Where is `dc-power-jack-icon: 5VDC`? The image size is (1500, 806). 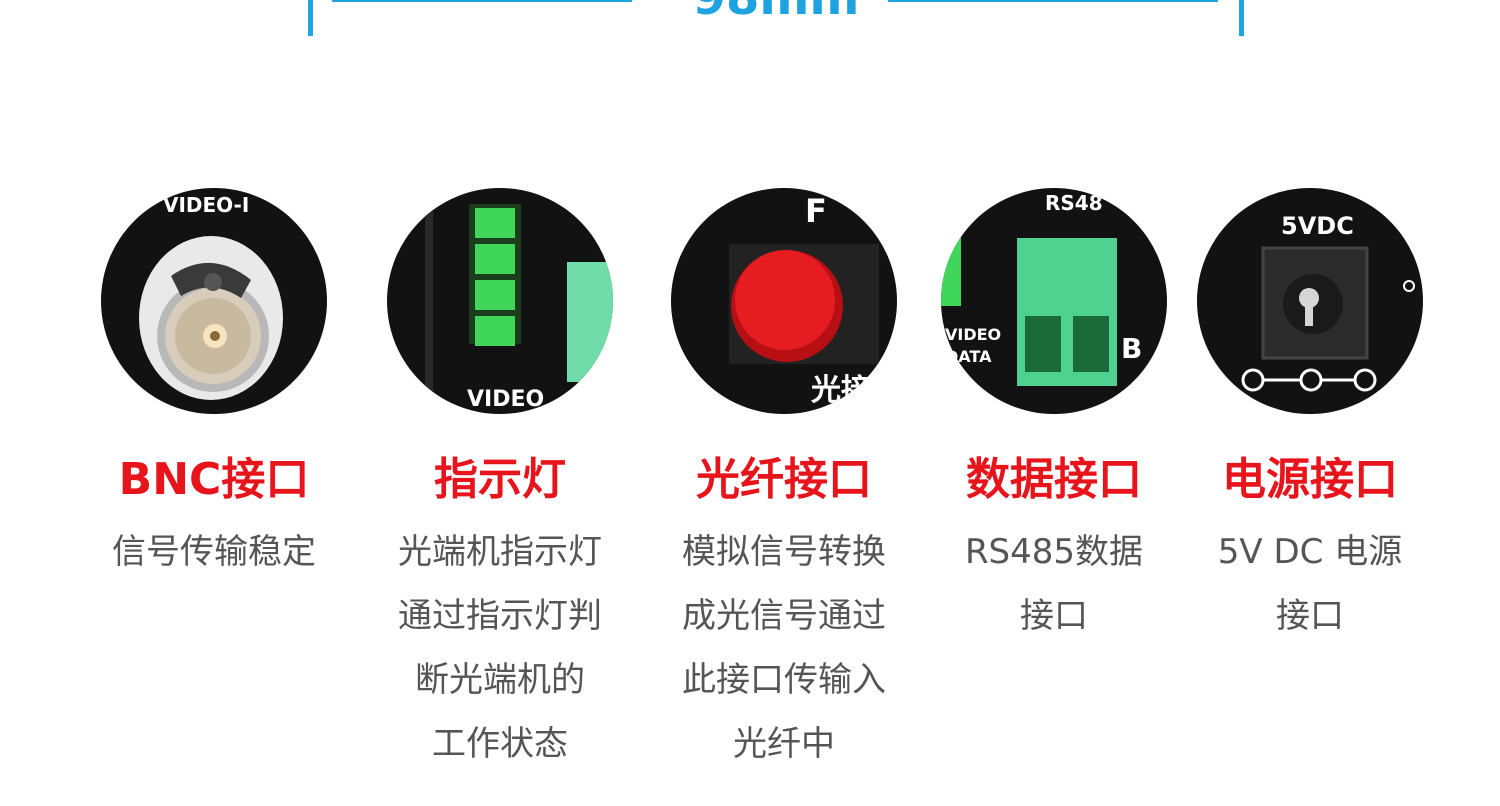
dc-power-jack-icon: 5VDC is located at coordinates (1310, 301).